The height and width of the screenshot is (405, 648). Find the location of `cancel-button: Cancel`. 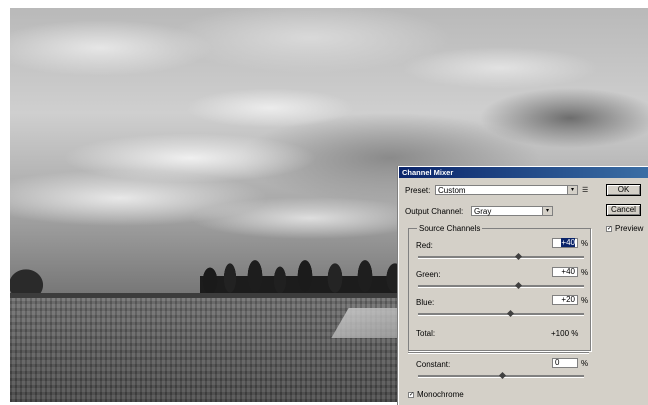

cancel-button: Cancel is located at coordinates (623, 210).